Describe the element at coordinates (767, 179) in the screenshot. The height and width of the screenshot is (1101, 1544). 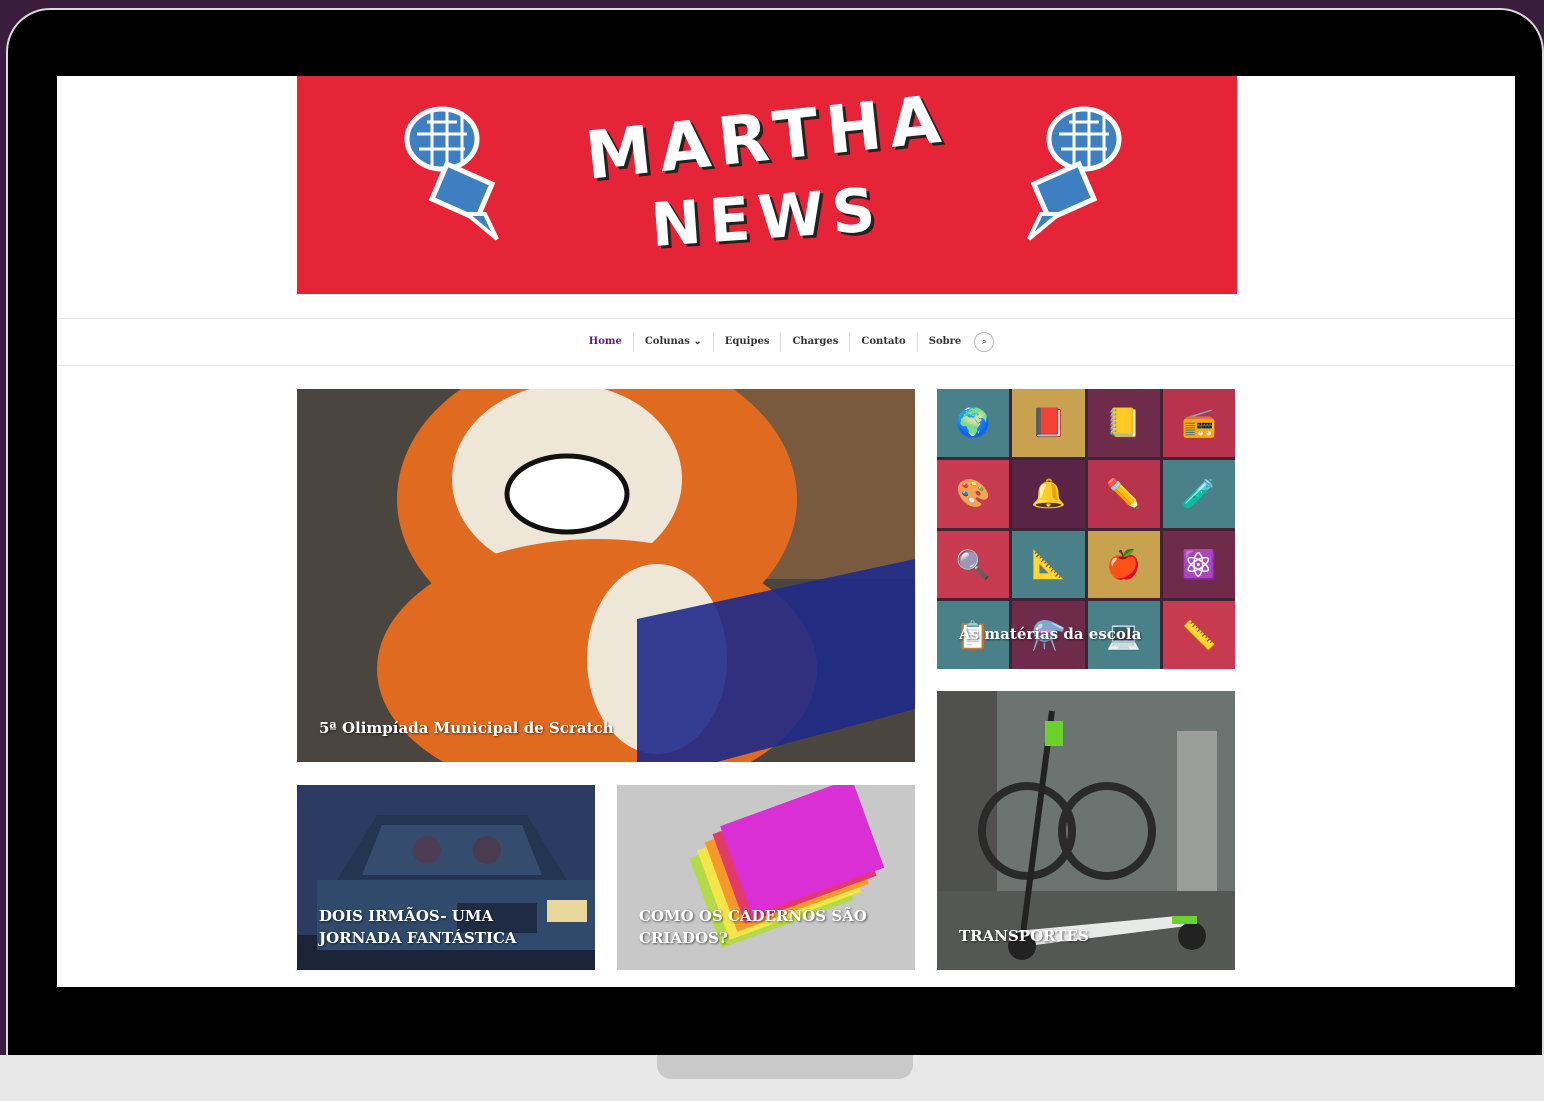
I see `site-logo: MARTHA NEWS` at that location.